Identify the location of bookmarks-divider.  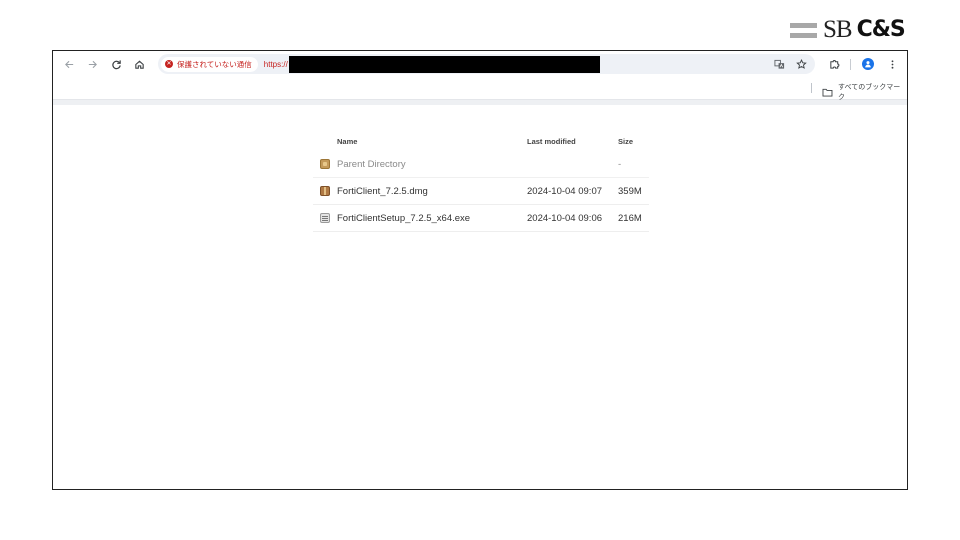
(811, 88).